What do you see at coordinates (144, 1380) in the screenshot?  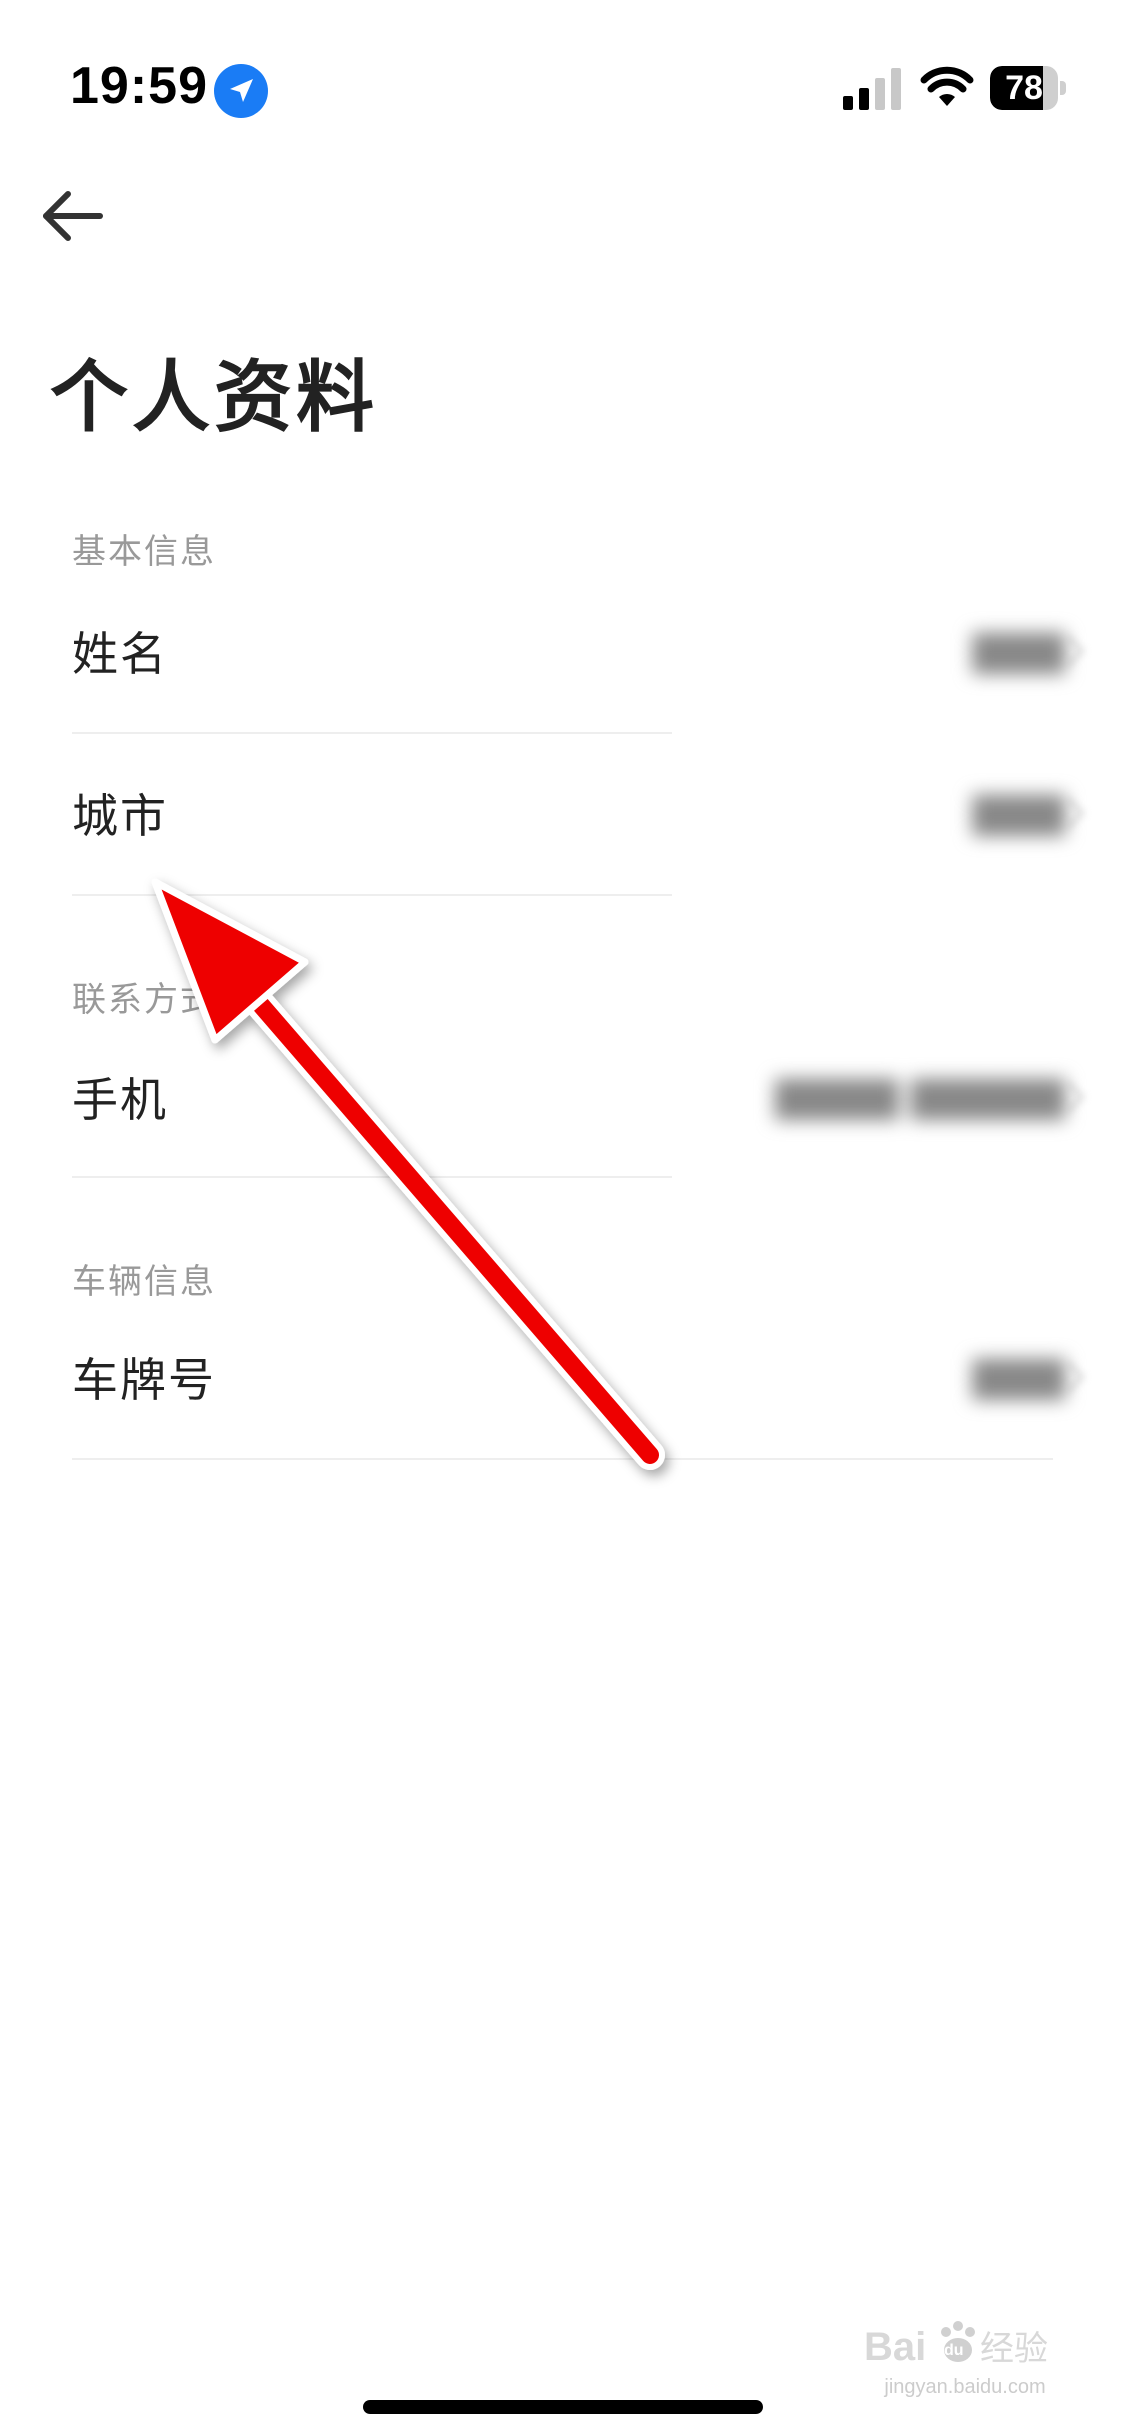 I see `row-label: 车牌号` at bounding box center [144, 1380].